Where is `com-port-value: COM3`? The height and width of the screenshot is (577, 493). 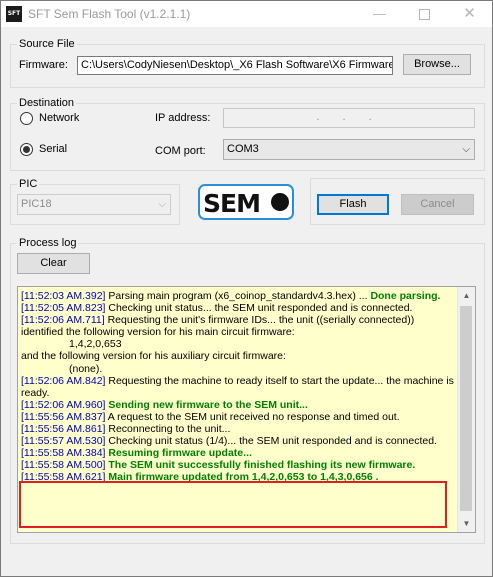 com-port-value: COM3 is located at coordinates (243, 149).